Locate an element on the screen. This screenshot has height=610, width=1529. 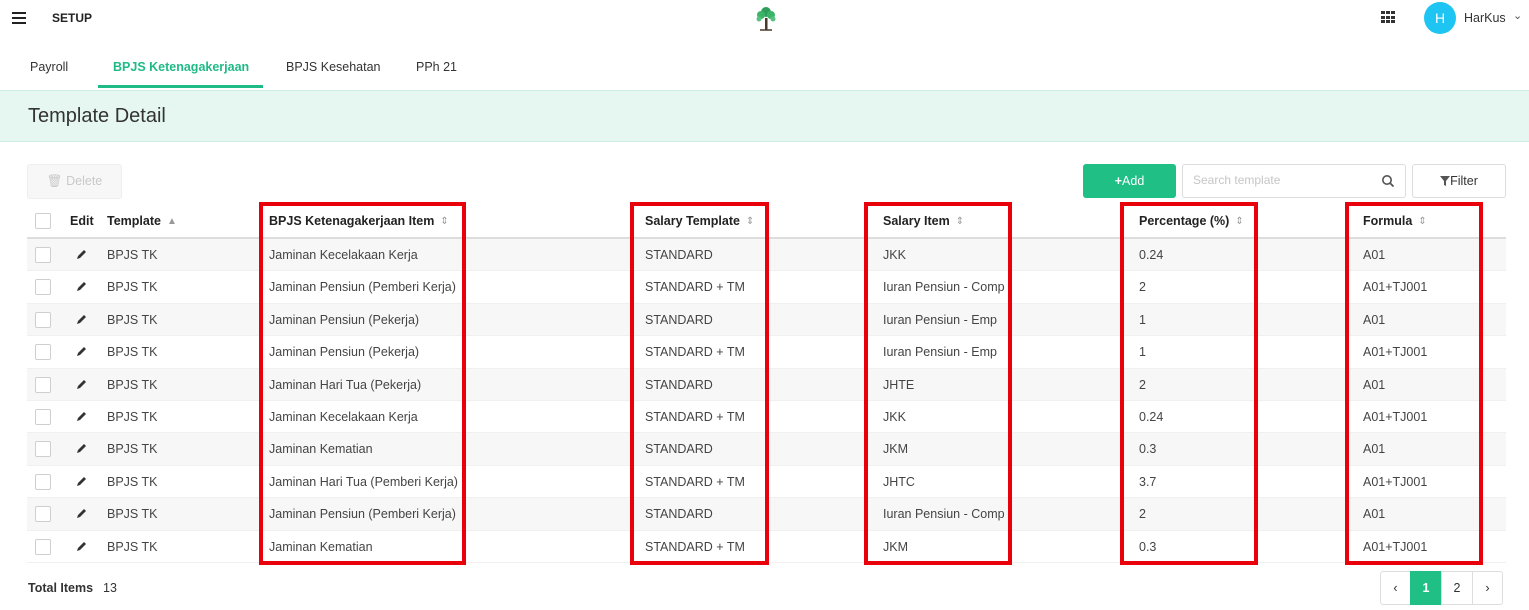
table-row: BPJS TK Jaminan Kematian STANDARD JKM 0.3 A01 is located at coordinates (766, 449).